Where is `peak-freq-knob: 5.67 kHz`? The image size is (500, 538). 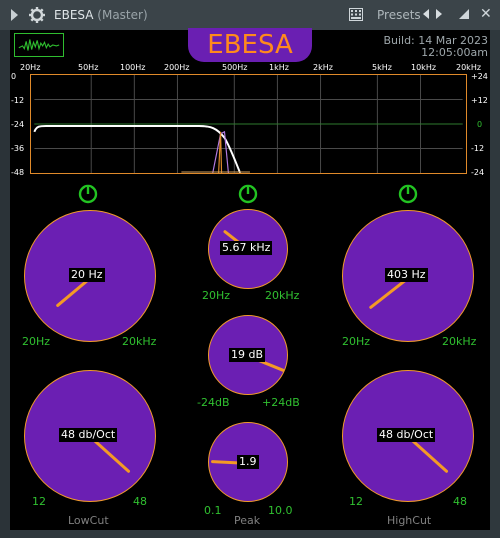 peak-freq-knob: 5.67 kHz is located at coordinates (248, 249).